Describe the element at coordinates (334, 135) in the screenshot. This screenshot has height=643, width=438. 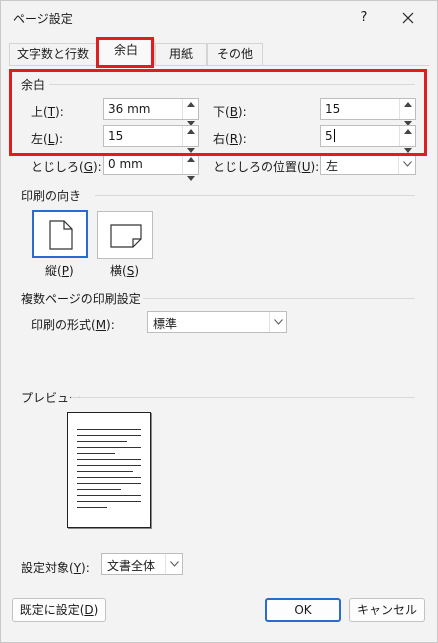
I see `text-caret` at that location.